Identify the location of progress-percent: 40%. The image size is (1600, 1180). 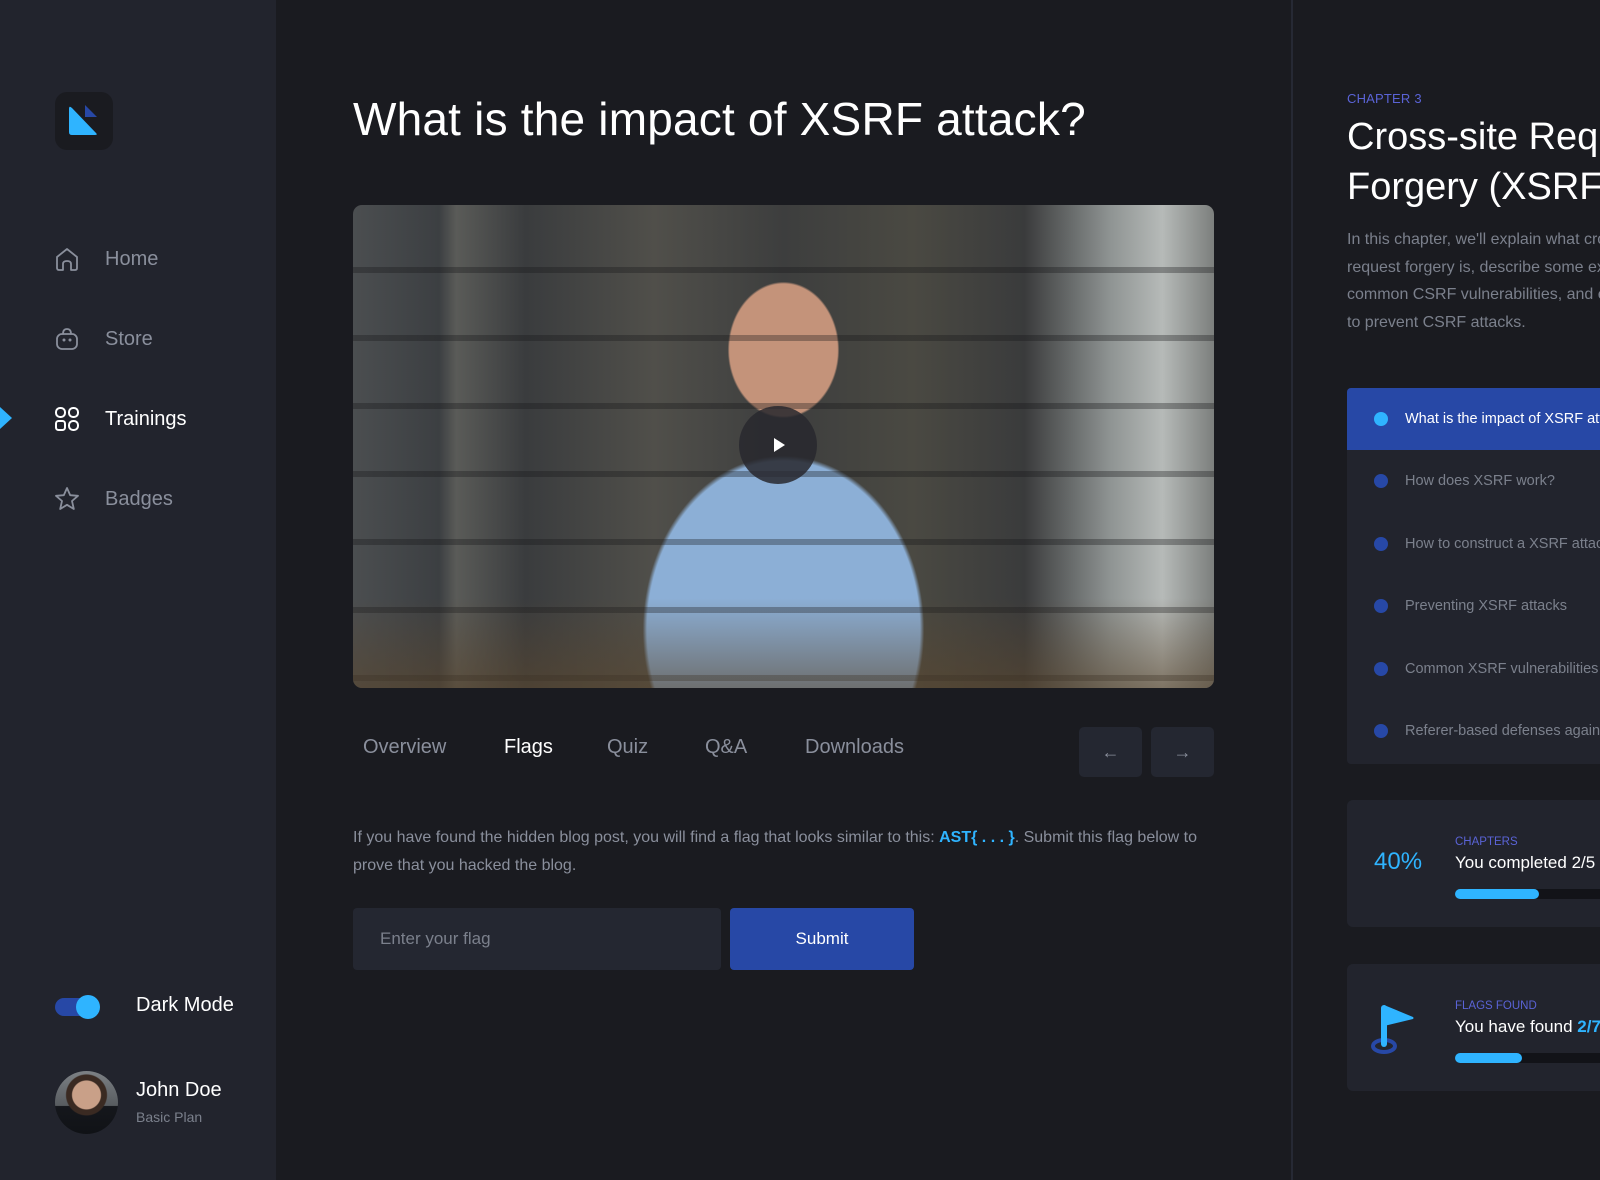
(1398, 861).